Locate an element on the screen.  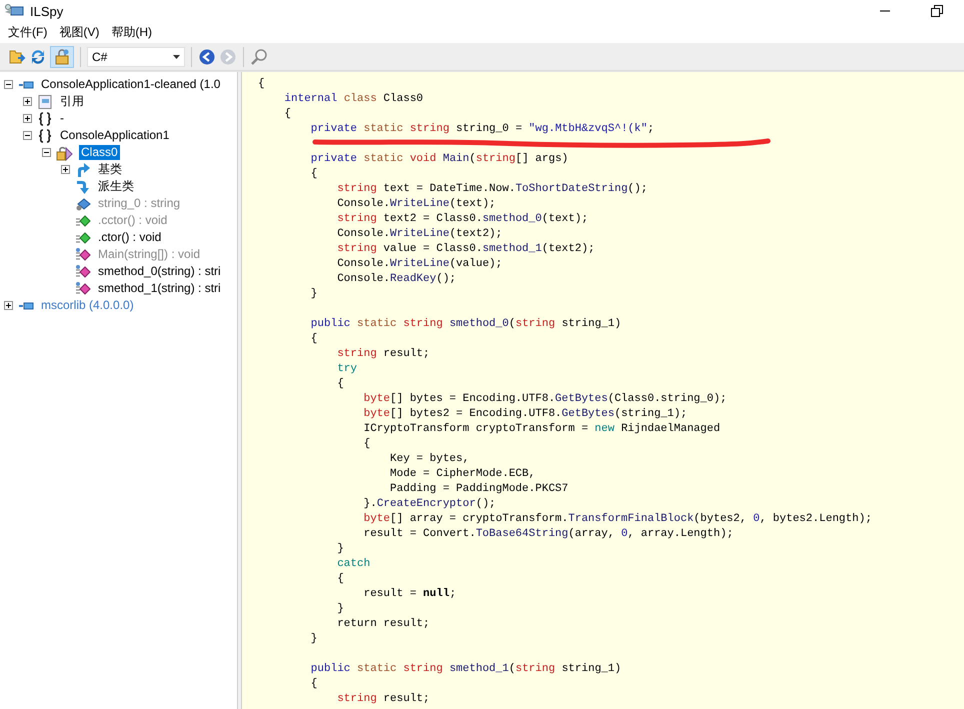
caret-icon is located at coordinates (176, 56).